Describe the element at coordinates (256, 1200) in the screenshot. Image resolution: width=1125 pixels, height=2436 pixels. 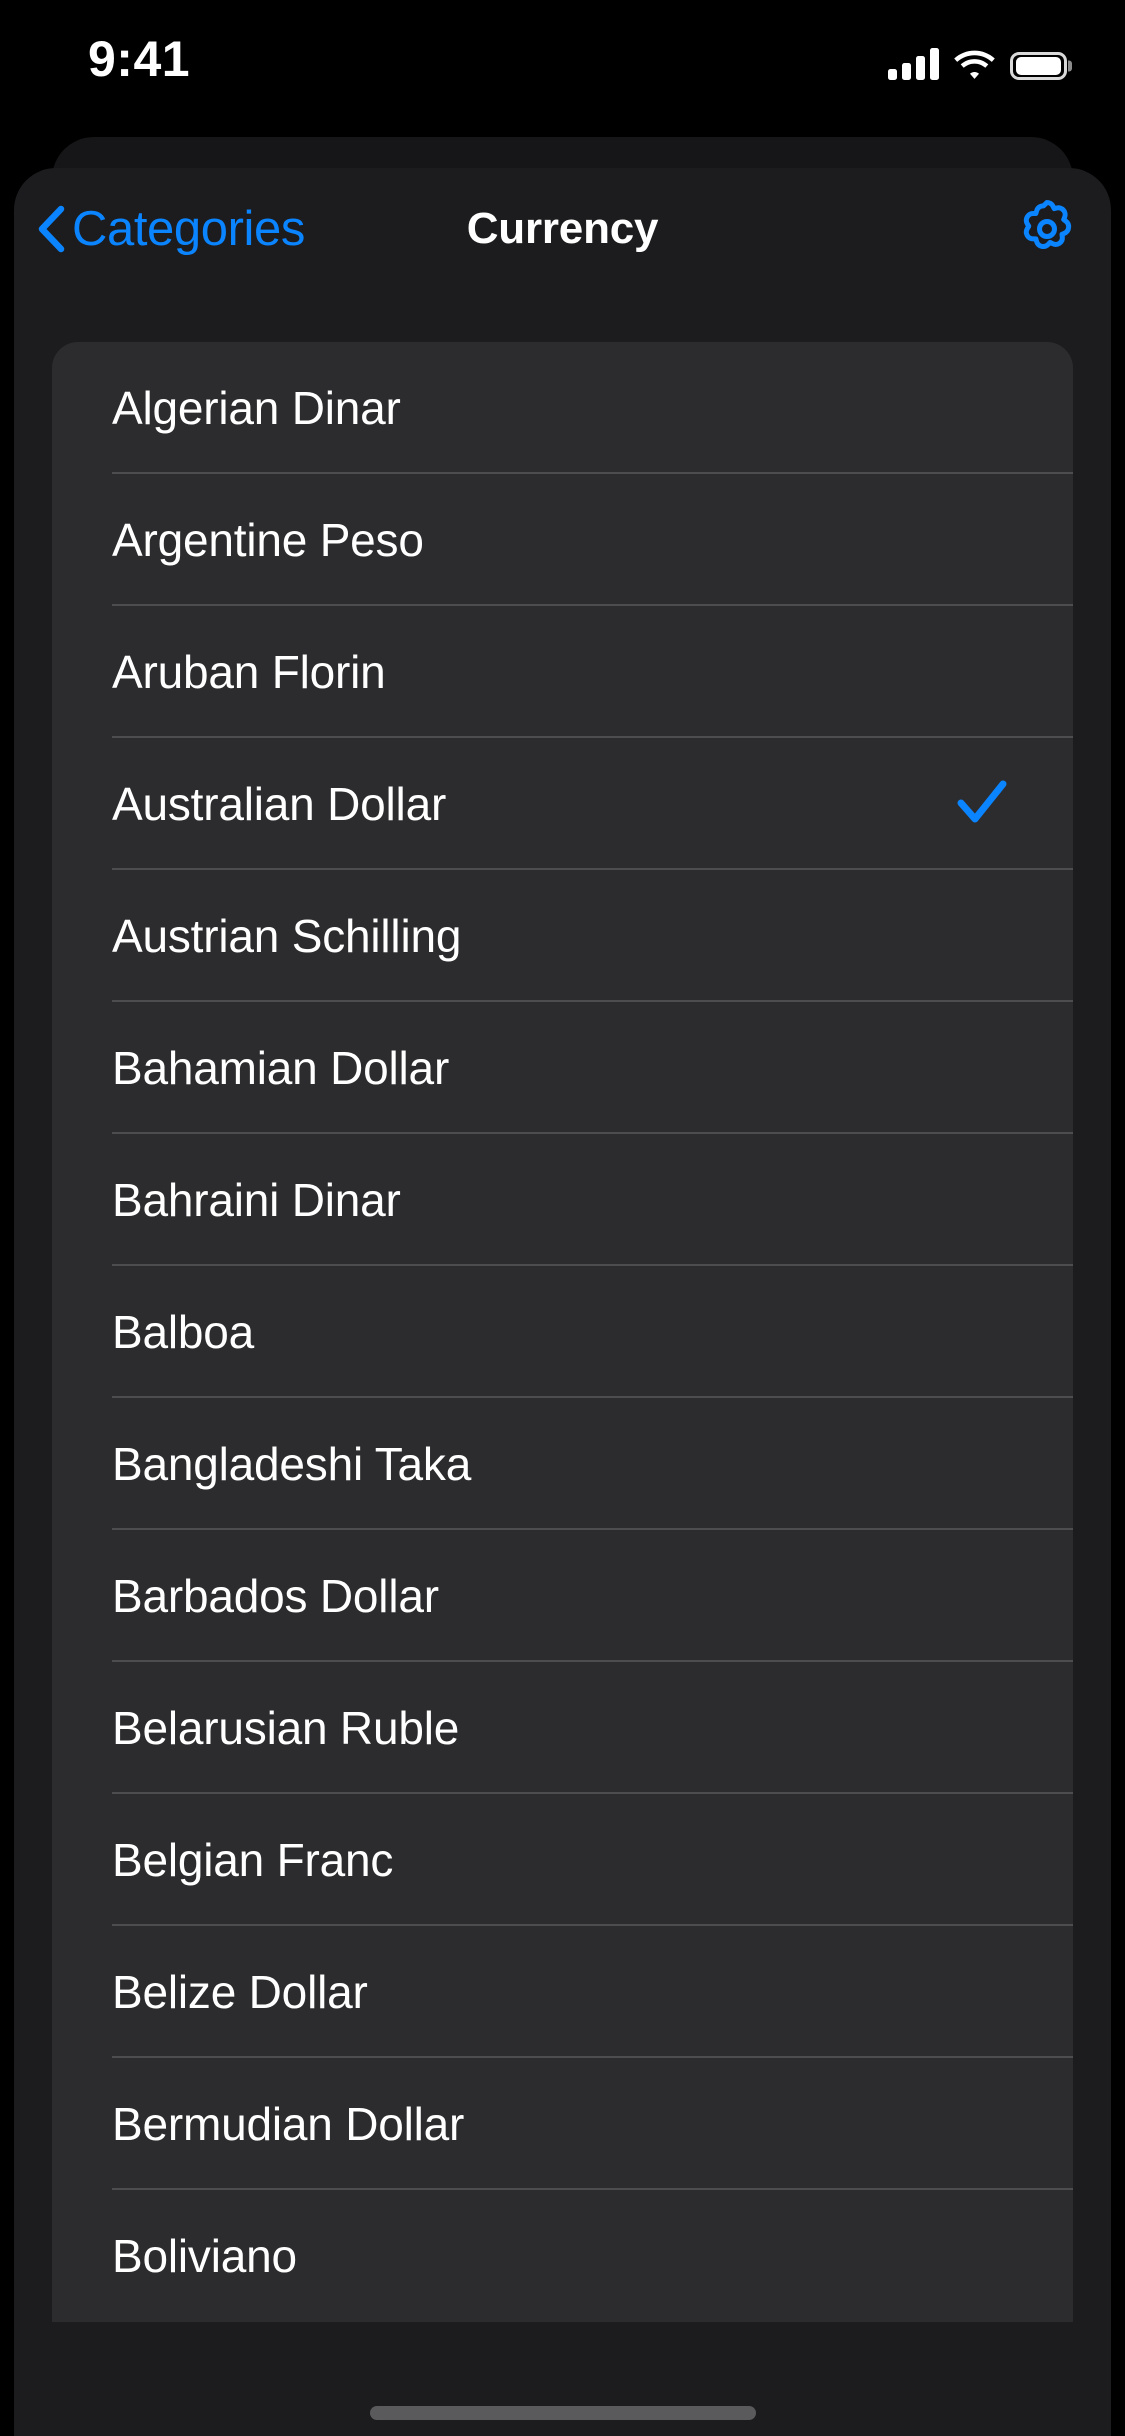
I see `list-item-label: Bahraini Dinar` at that location.